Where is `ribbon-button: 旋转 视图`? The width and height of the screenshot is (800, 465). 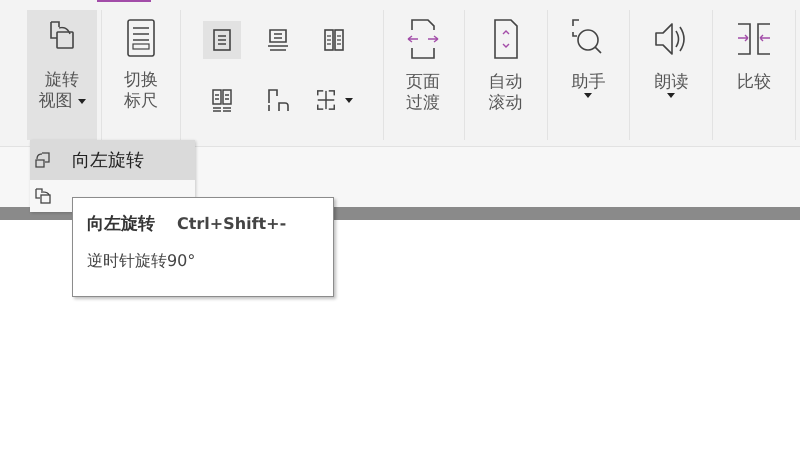 ribbon-button: 旋转 视图 is located at coordinates (62, 75).